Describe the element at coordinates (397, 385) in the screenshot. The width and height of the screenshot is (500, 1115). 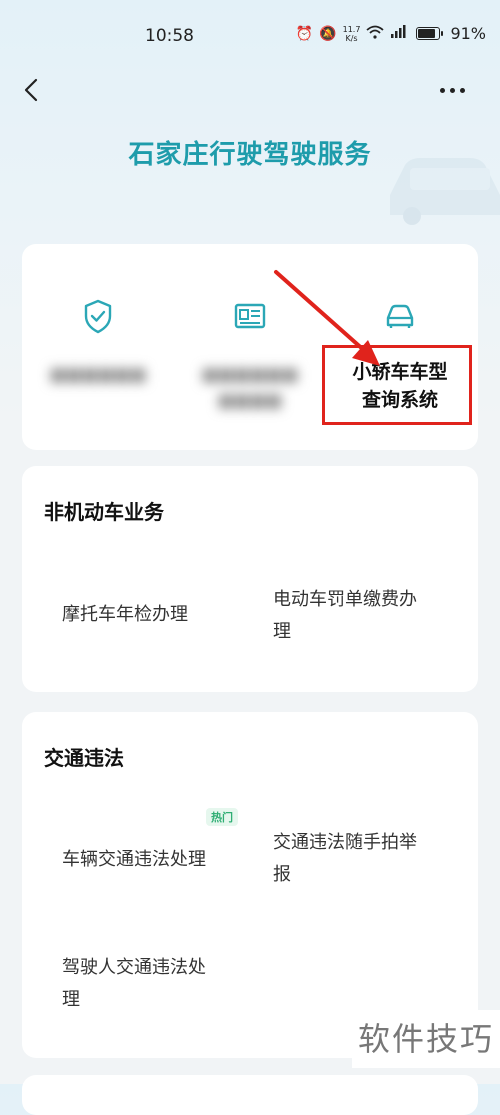
I see `annotation-highlight-box` at that location.